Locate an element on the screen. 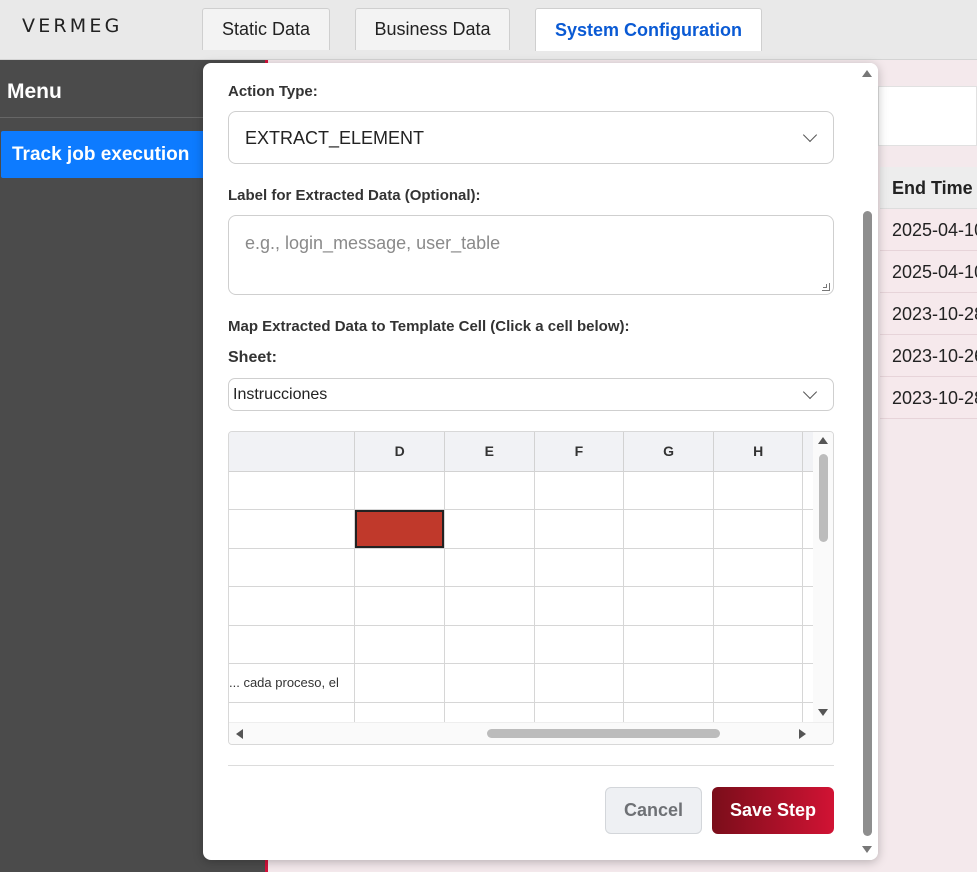 The image size is (977, 872). resize-handle-icon is located at coordinates (826, 287).